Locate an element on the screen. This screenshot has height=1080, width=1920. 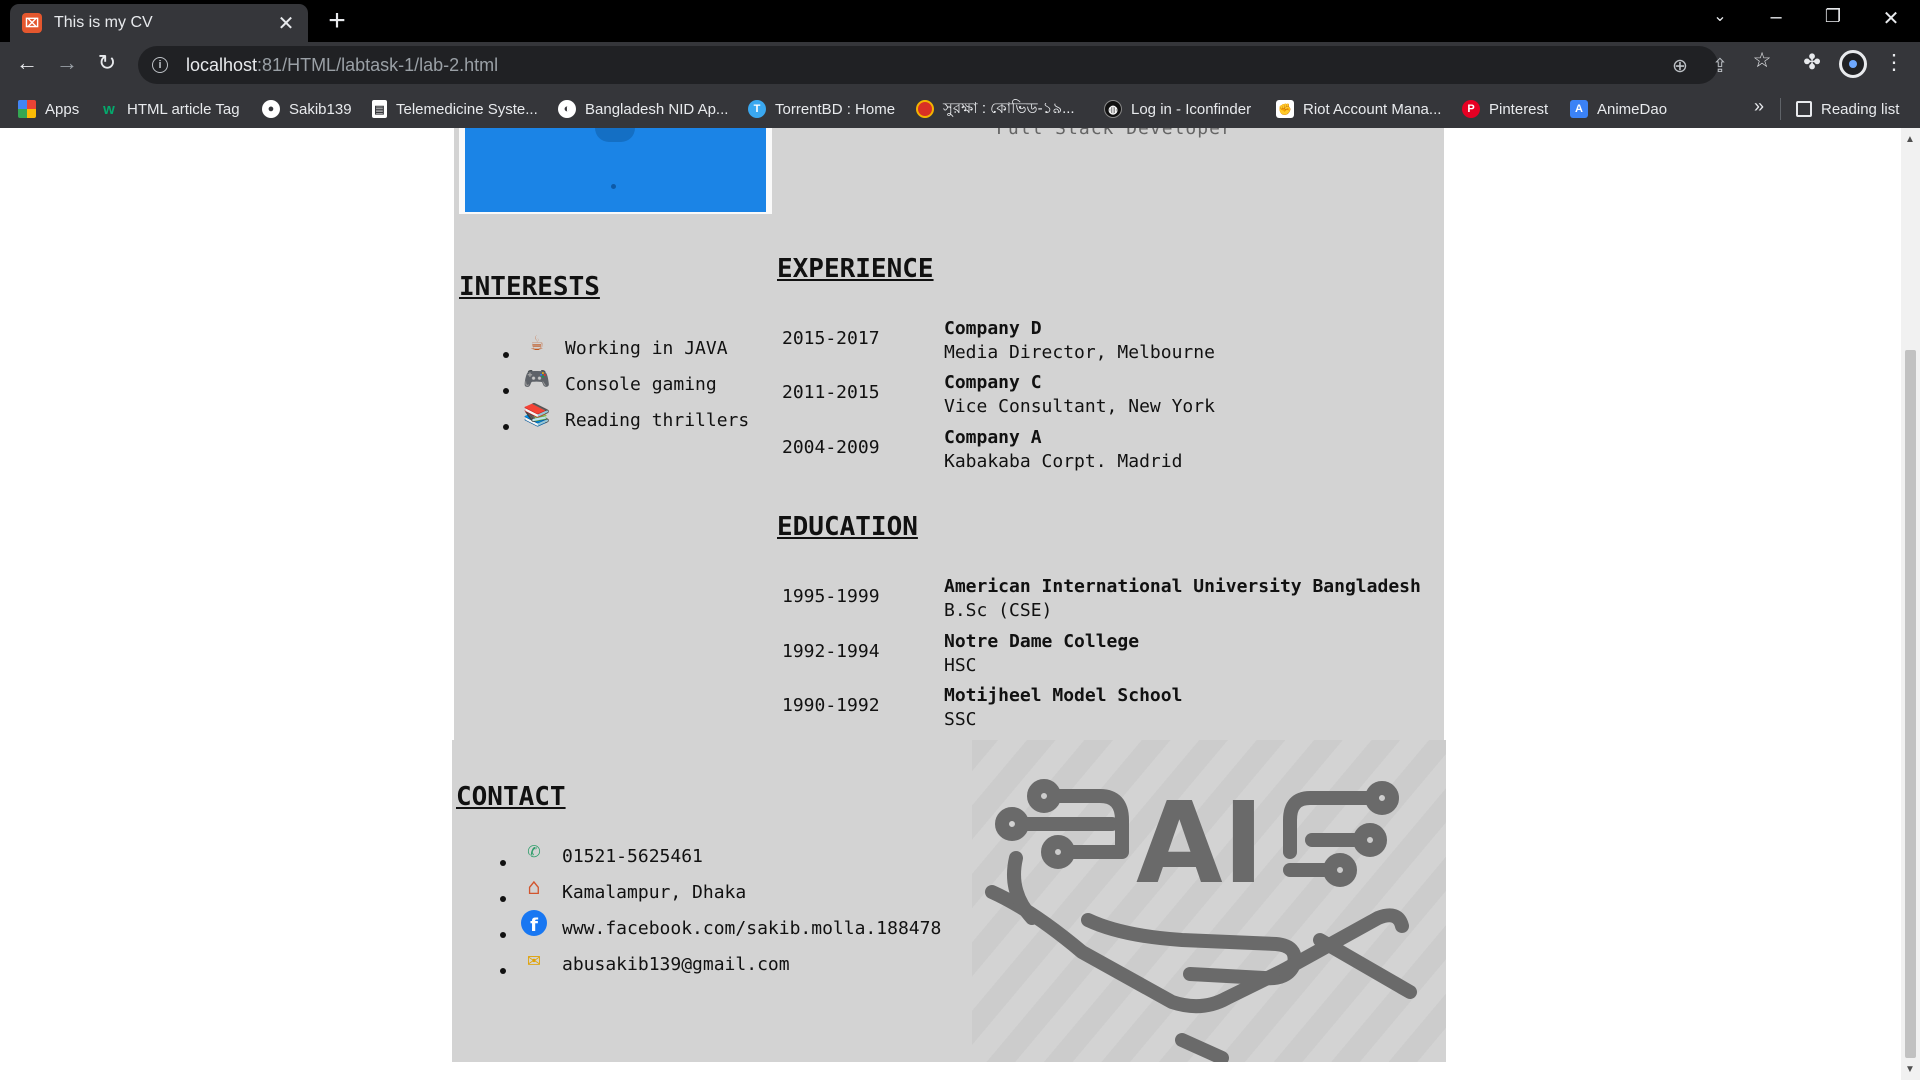
site-info-icon: i is located at coordinates (160, 65).